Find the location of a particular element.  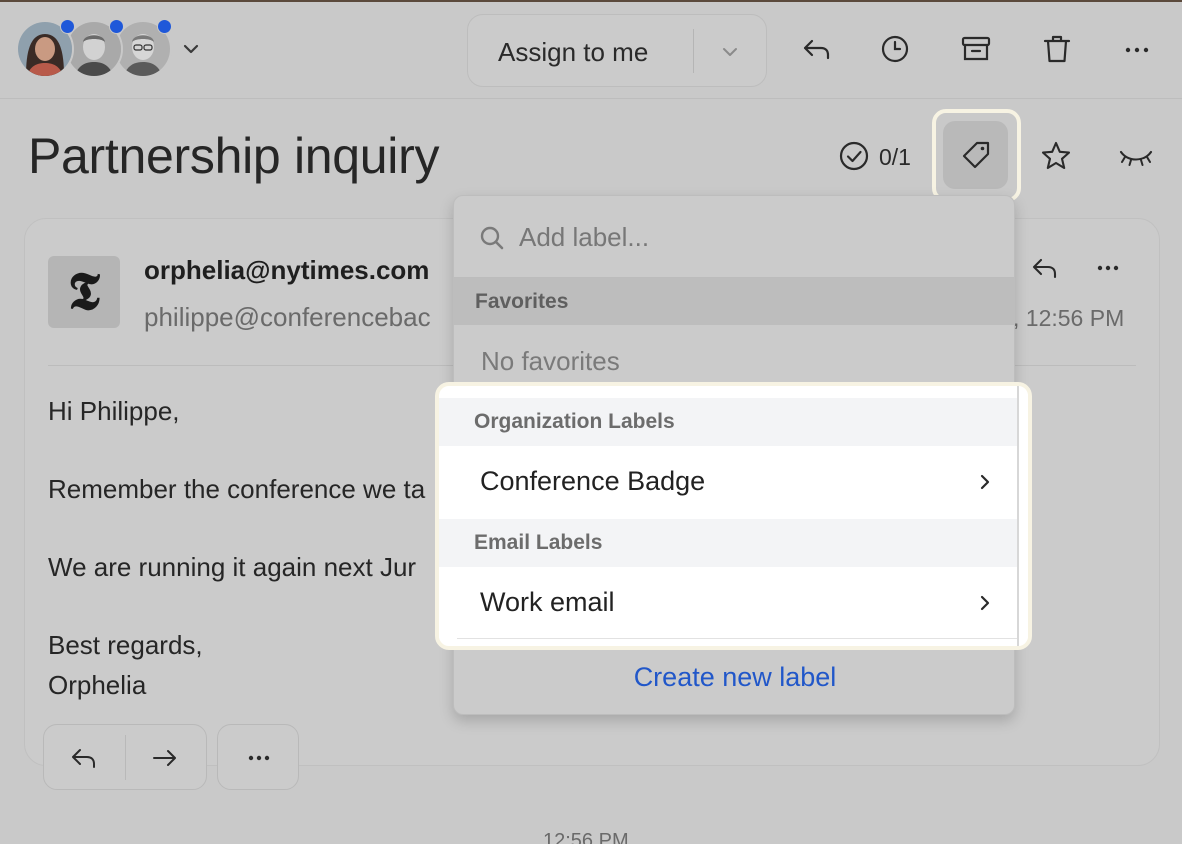

reply-forward-group is located at coordinates (125, 757).